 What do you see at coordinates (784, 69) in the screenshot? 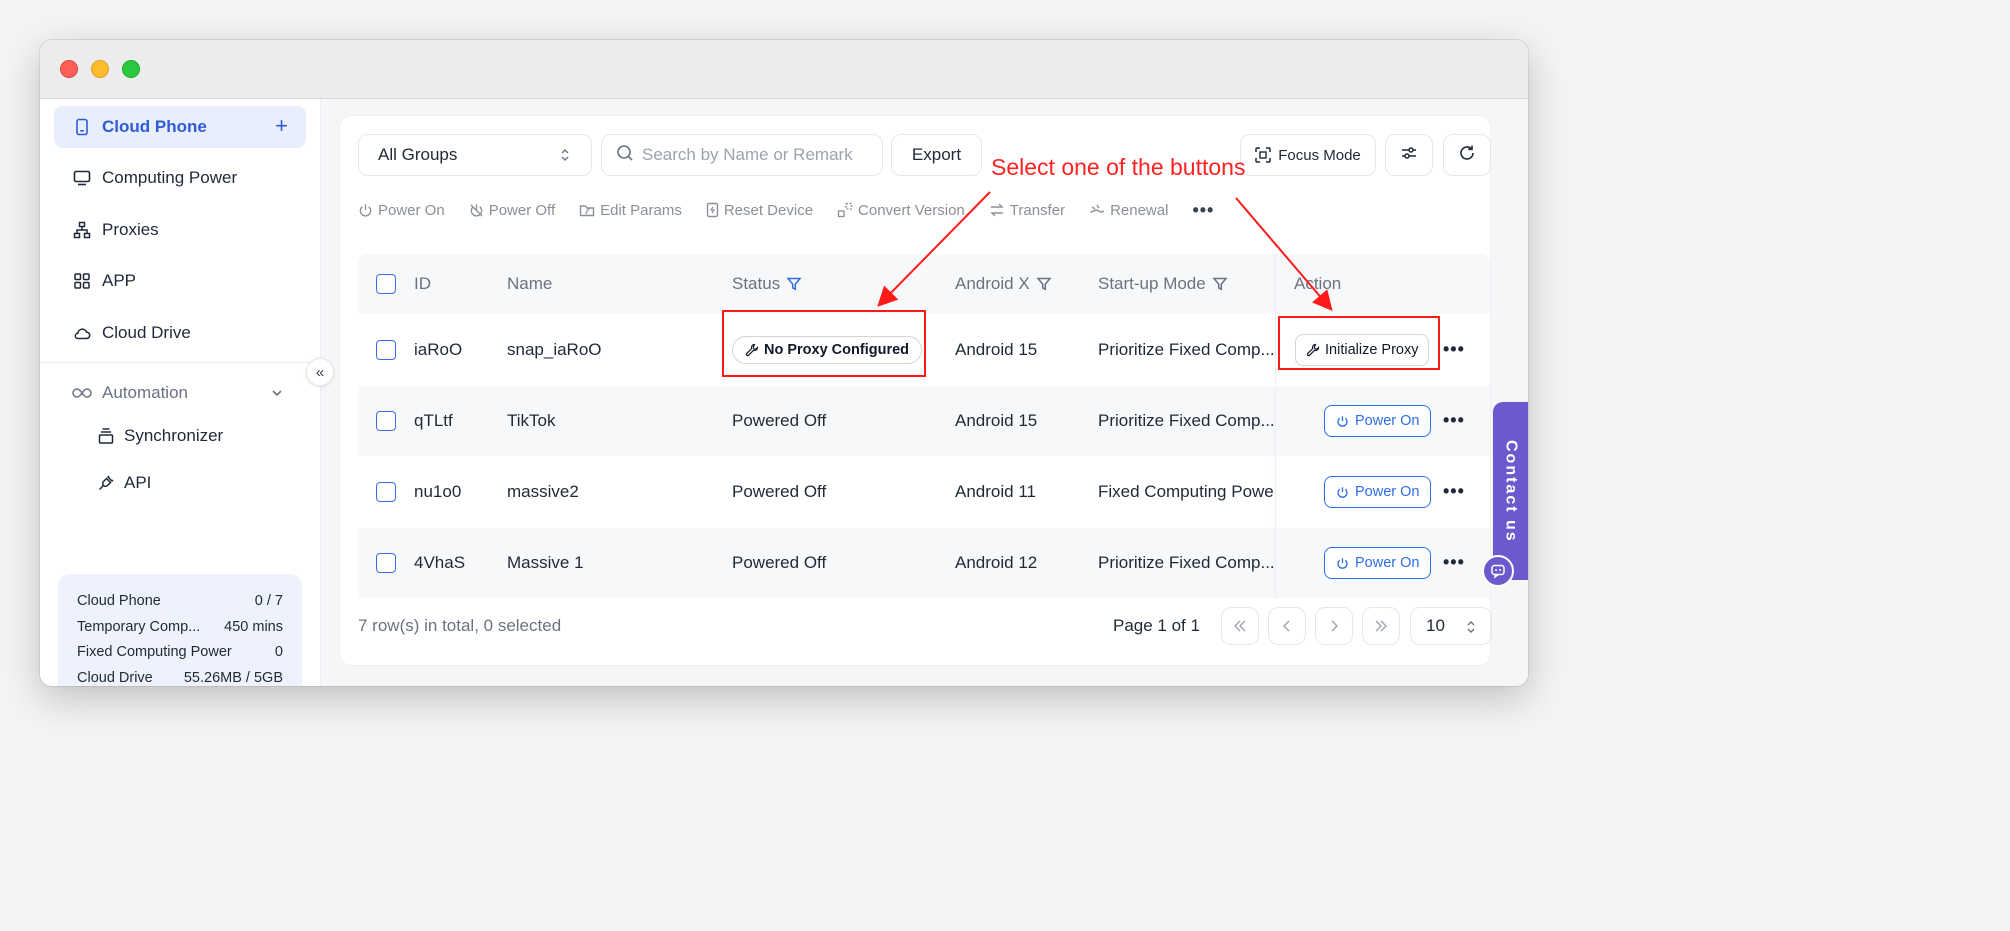
I see `title-bar` at bounding box center [784, 69].